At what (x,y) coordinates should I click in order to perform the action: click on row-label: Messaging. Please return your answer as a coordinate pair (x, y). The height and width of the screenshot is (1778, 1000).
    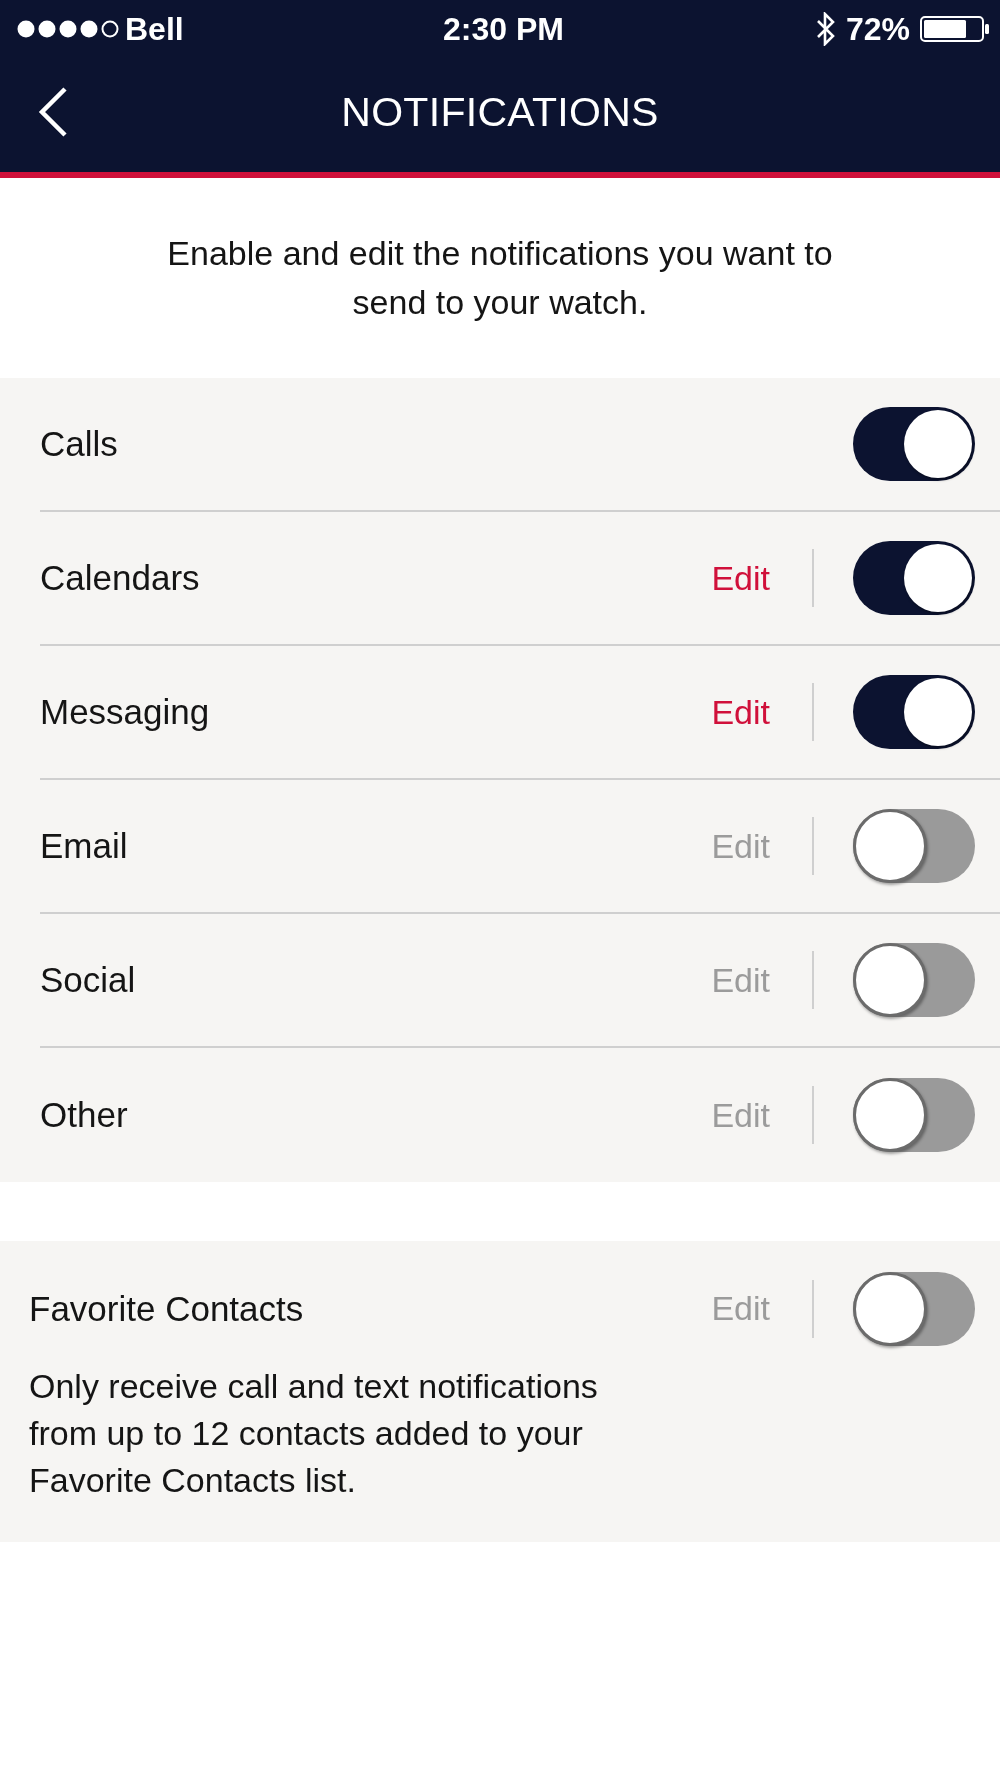
    Looking at the image, I should click on (125, 712).